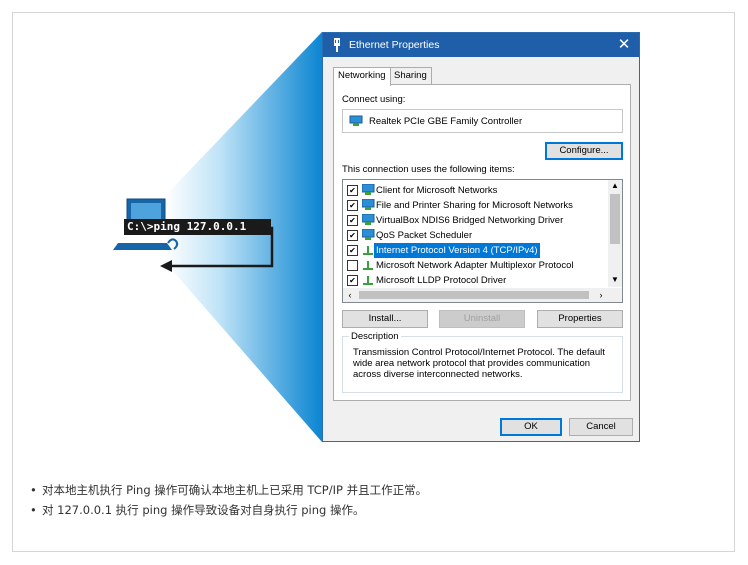 The image size is (748, 565). I want to click on connect-using-label: Connect using:, so click(374, 99).